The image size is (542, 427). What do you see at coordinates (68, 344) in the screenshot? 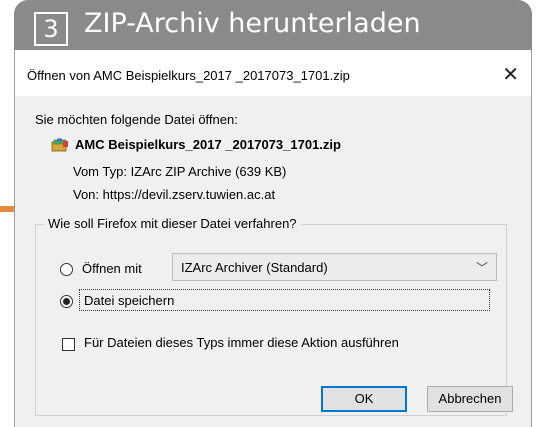
I see `always-action-checkbox` at bounding box center [68, 344].